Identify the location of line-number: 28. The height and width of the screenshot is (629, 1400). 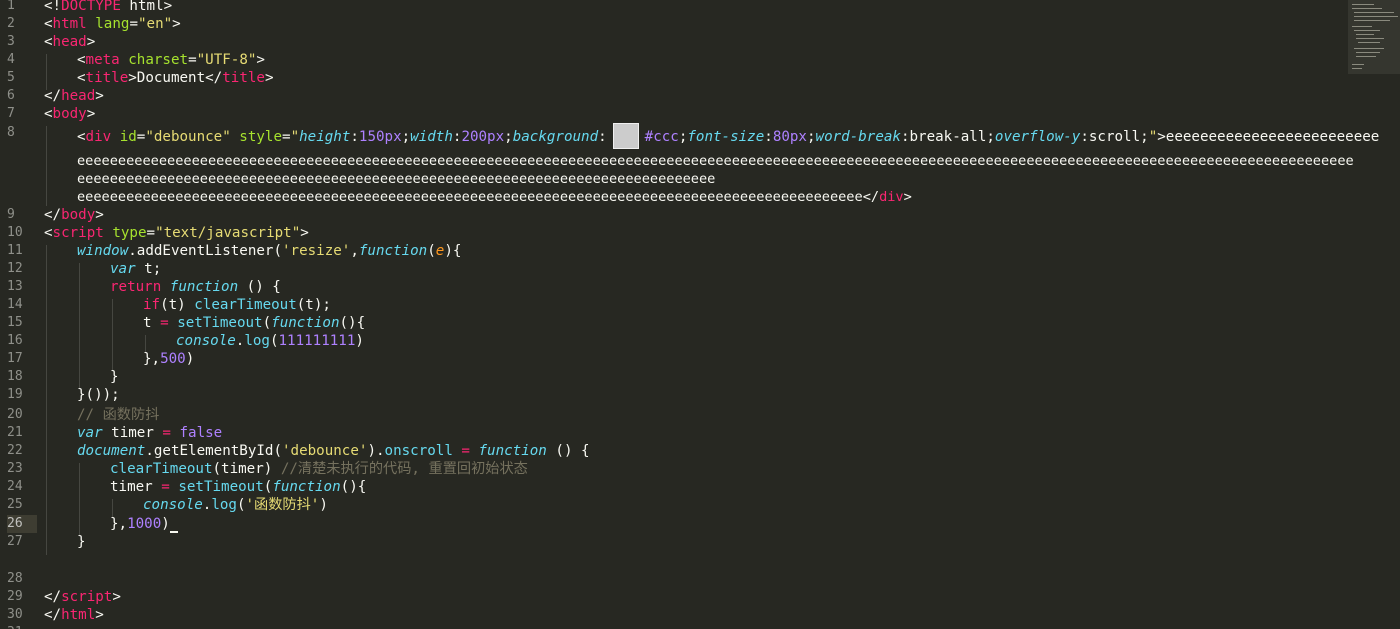
(15, 578).